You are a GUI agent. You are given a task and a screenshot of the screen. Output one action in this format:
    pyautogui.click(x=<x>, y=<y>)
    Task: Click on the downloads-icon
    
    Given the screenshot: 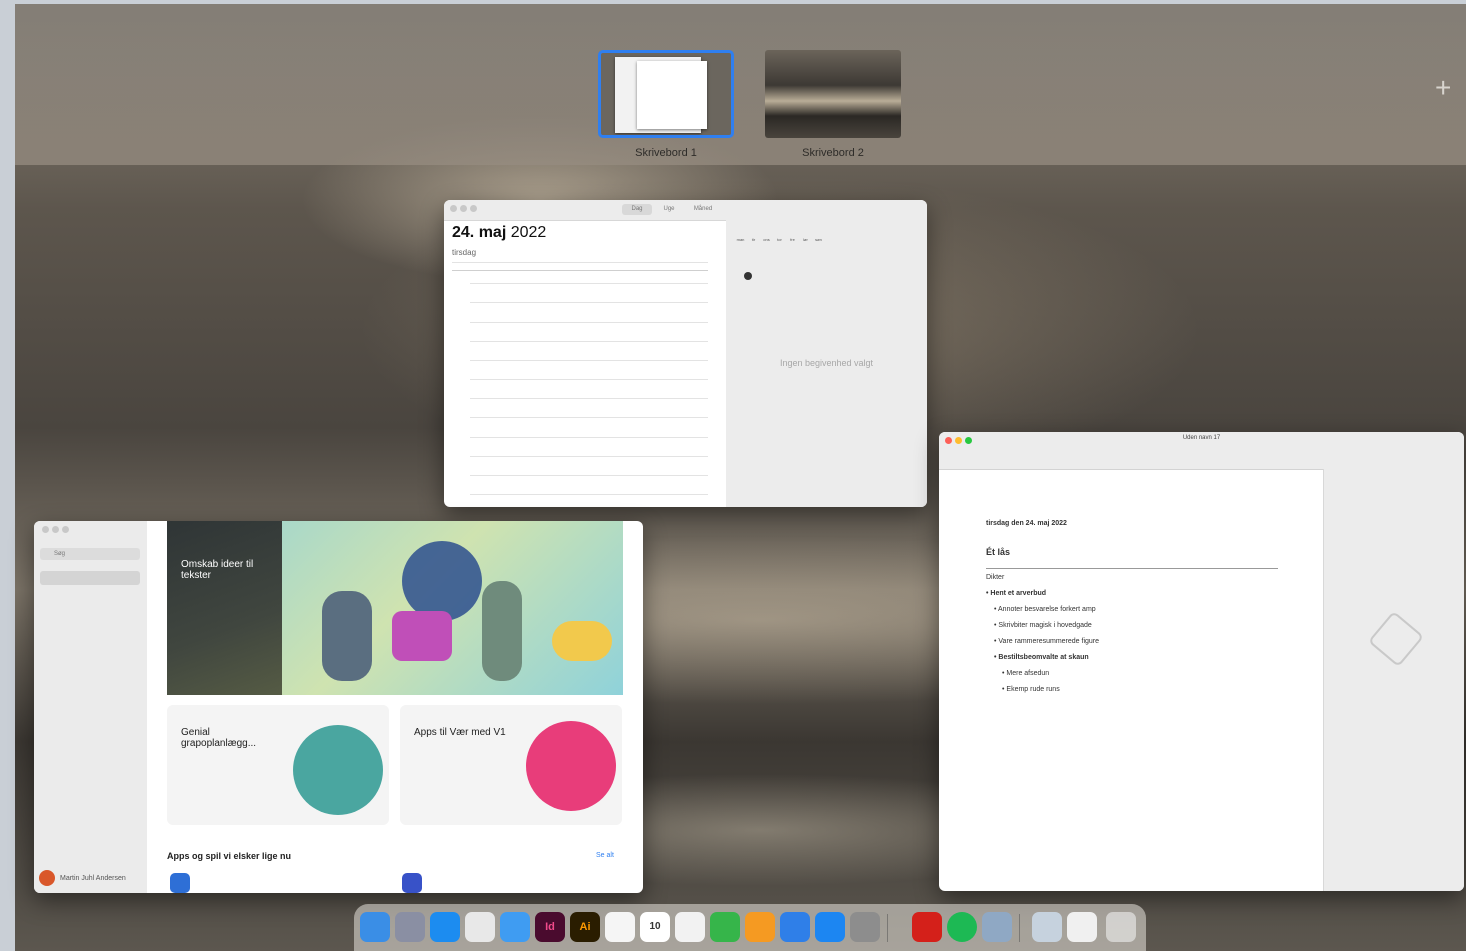 What is the action you would take?
    pyautogui.click(x=1047, y=927)
    